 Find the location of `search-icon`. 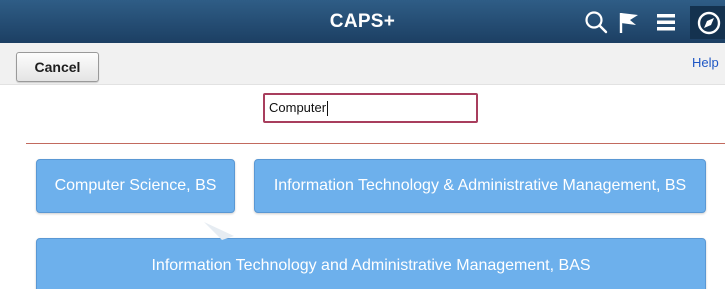

search-icon is located at coordinates (596, 22).